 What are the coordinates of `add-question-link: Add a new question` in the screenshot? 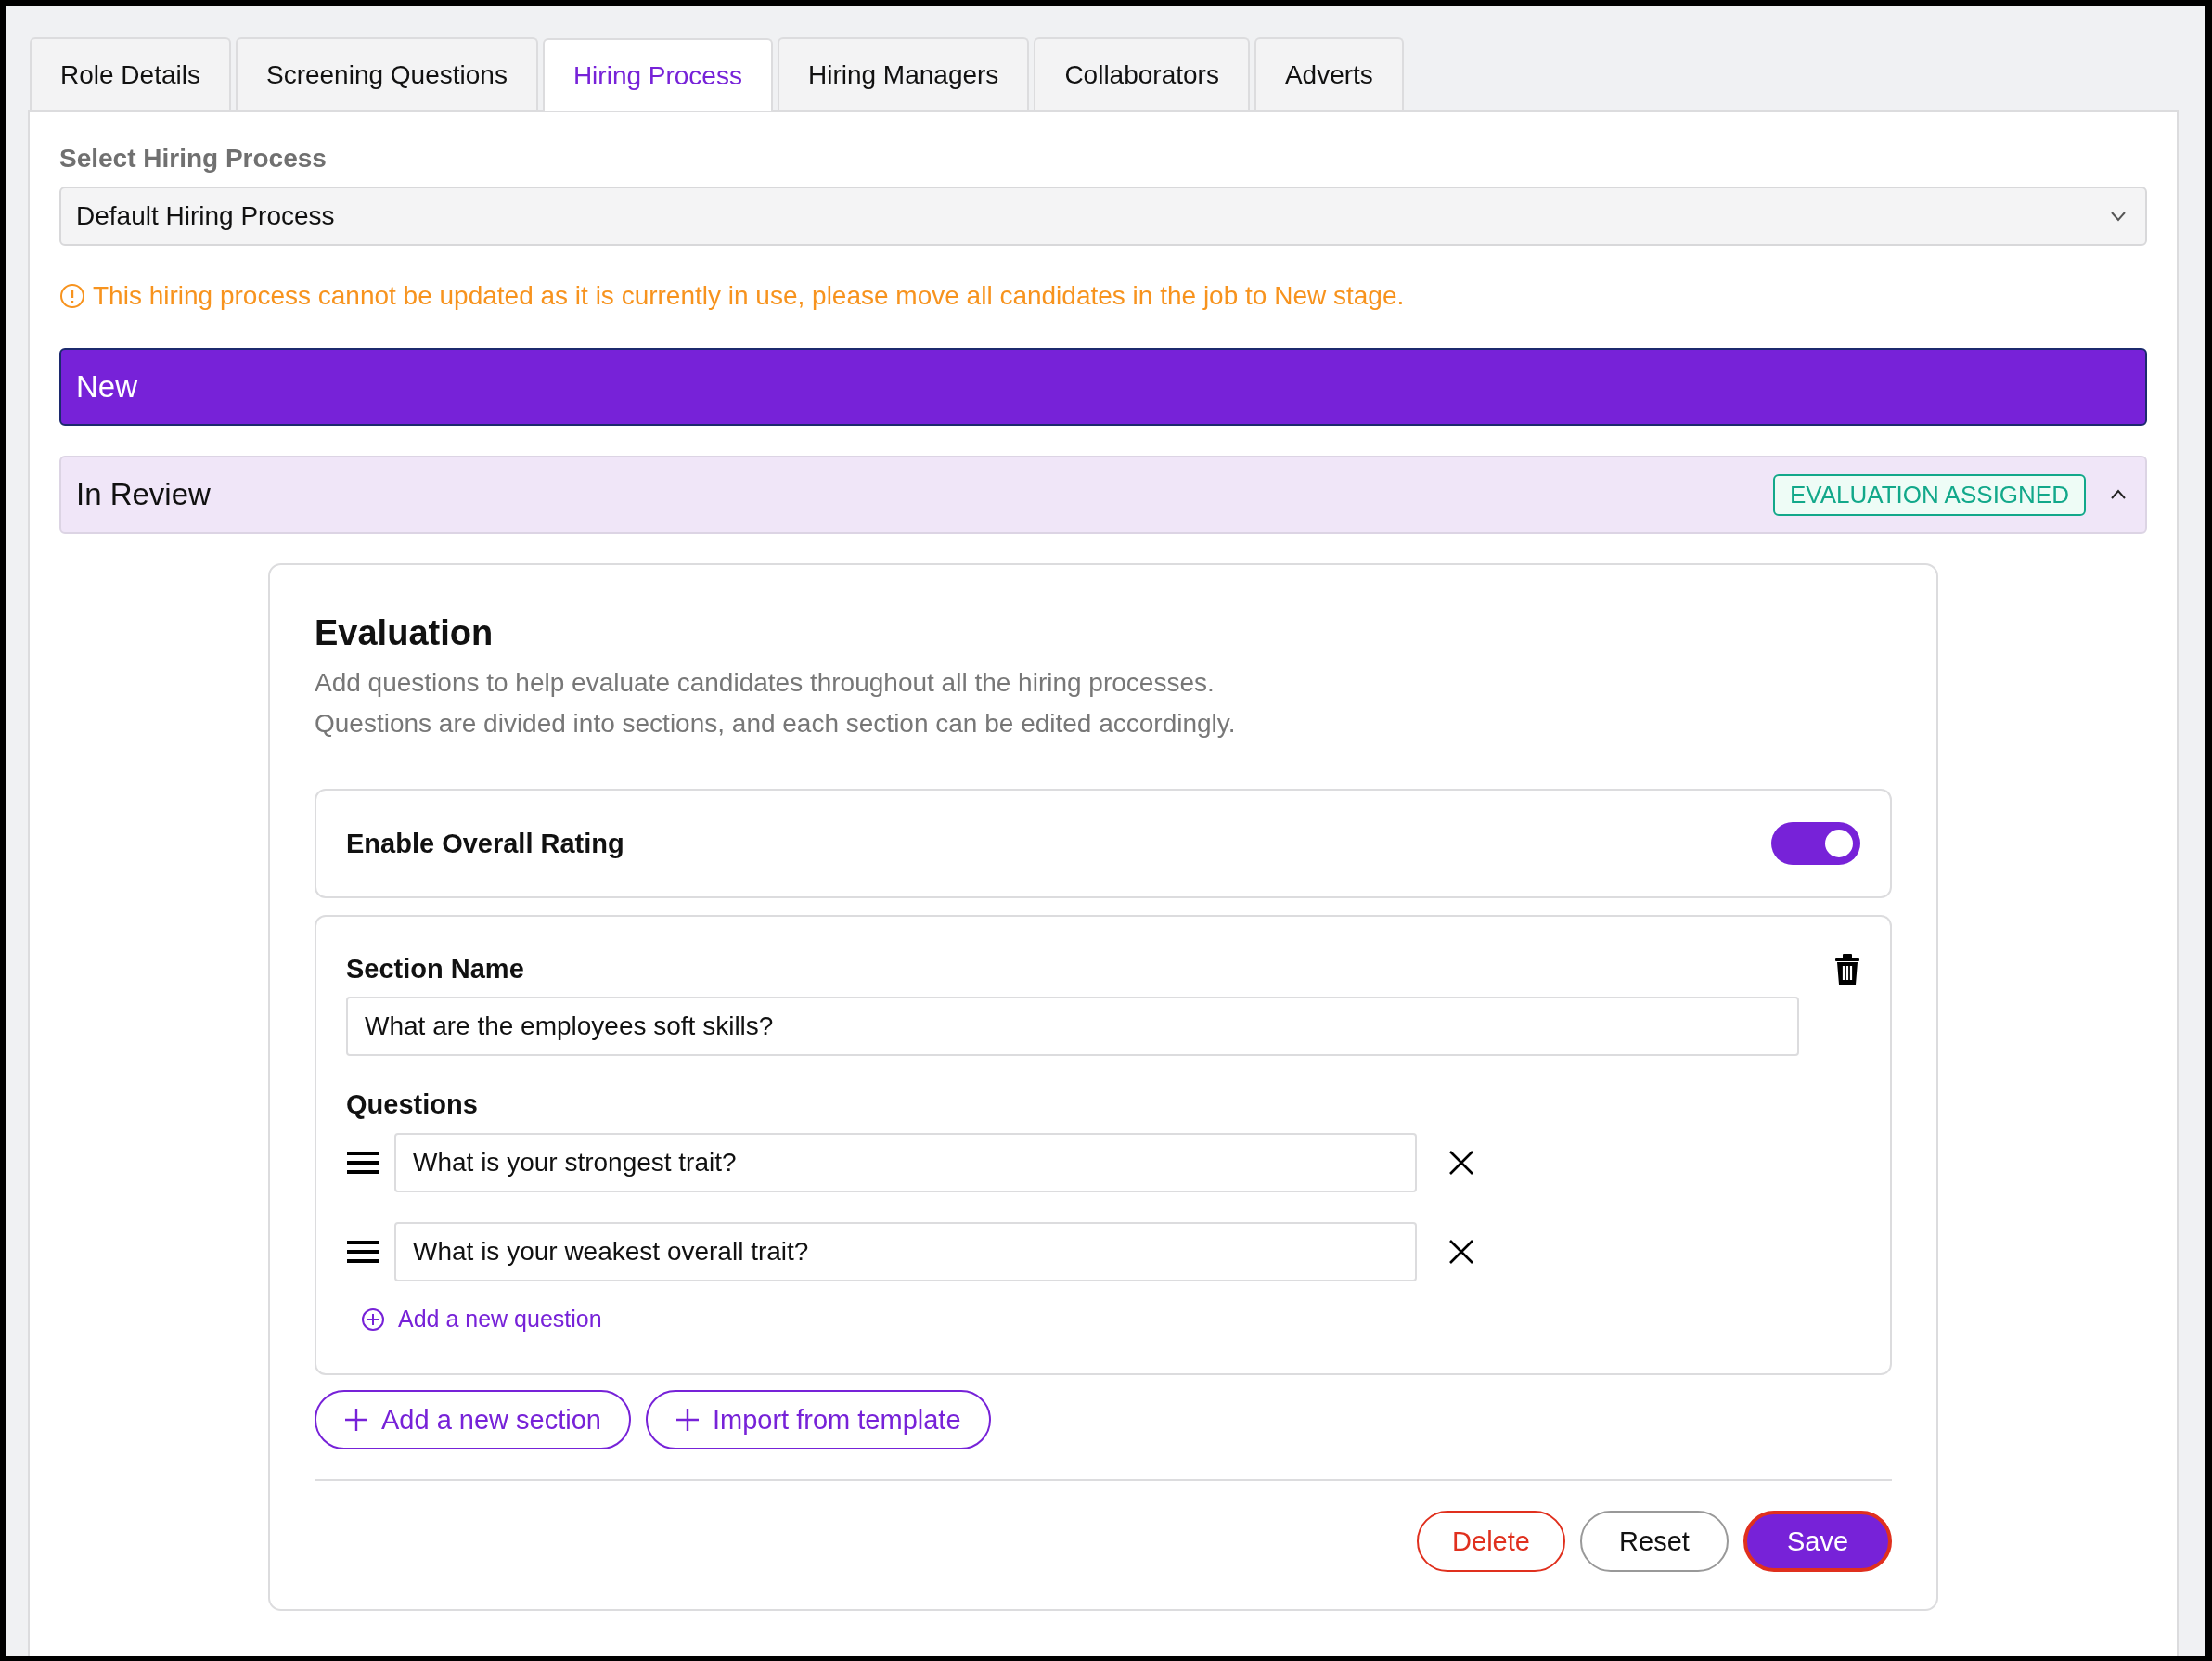 It's located at (1110, 1320).